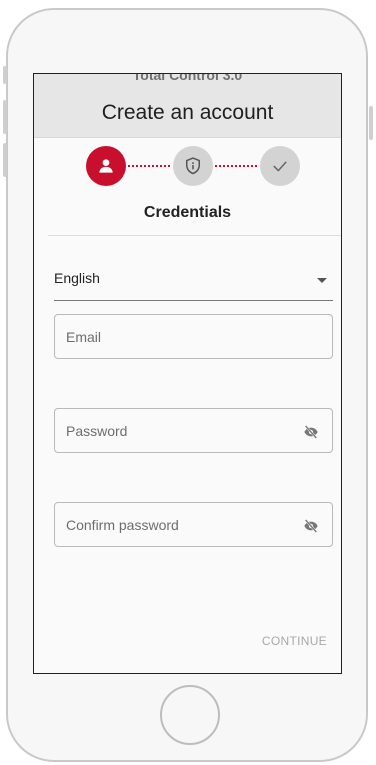 The height and width of the screenshot is (765, 376). I want to click on app-subtitle: Total Control 3.0, so click(187, 78).